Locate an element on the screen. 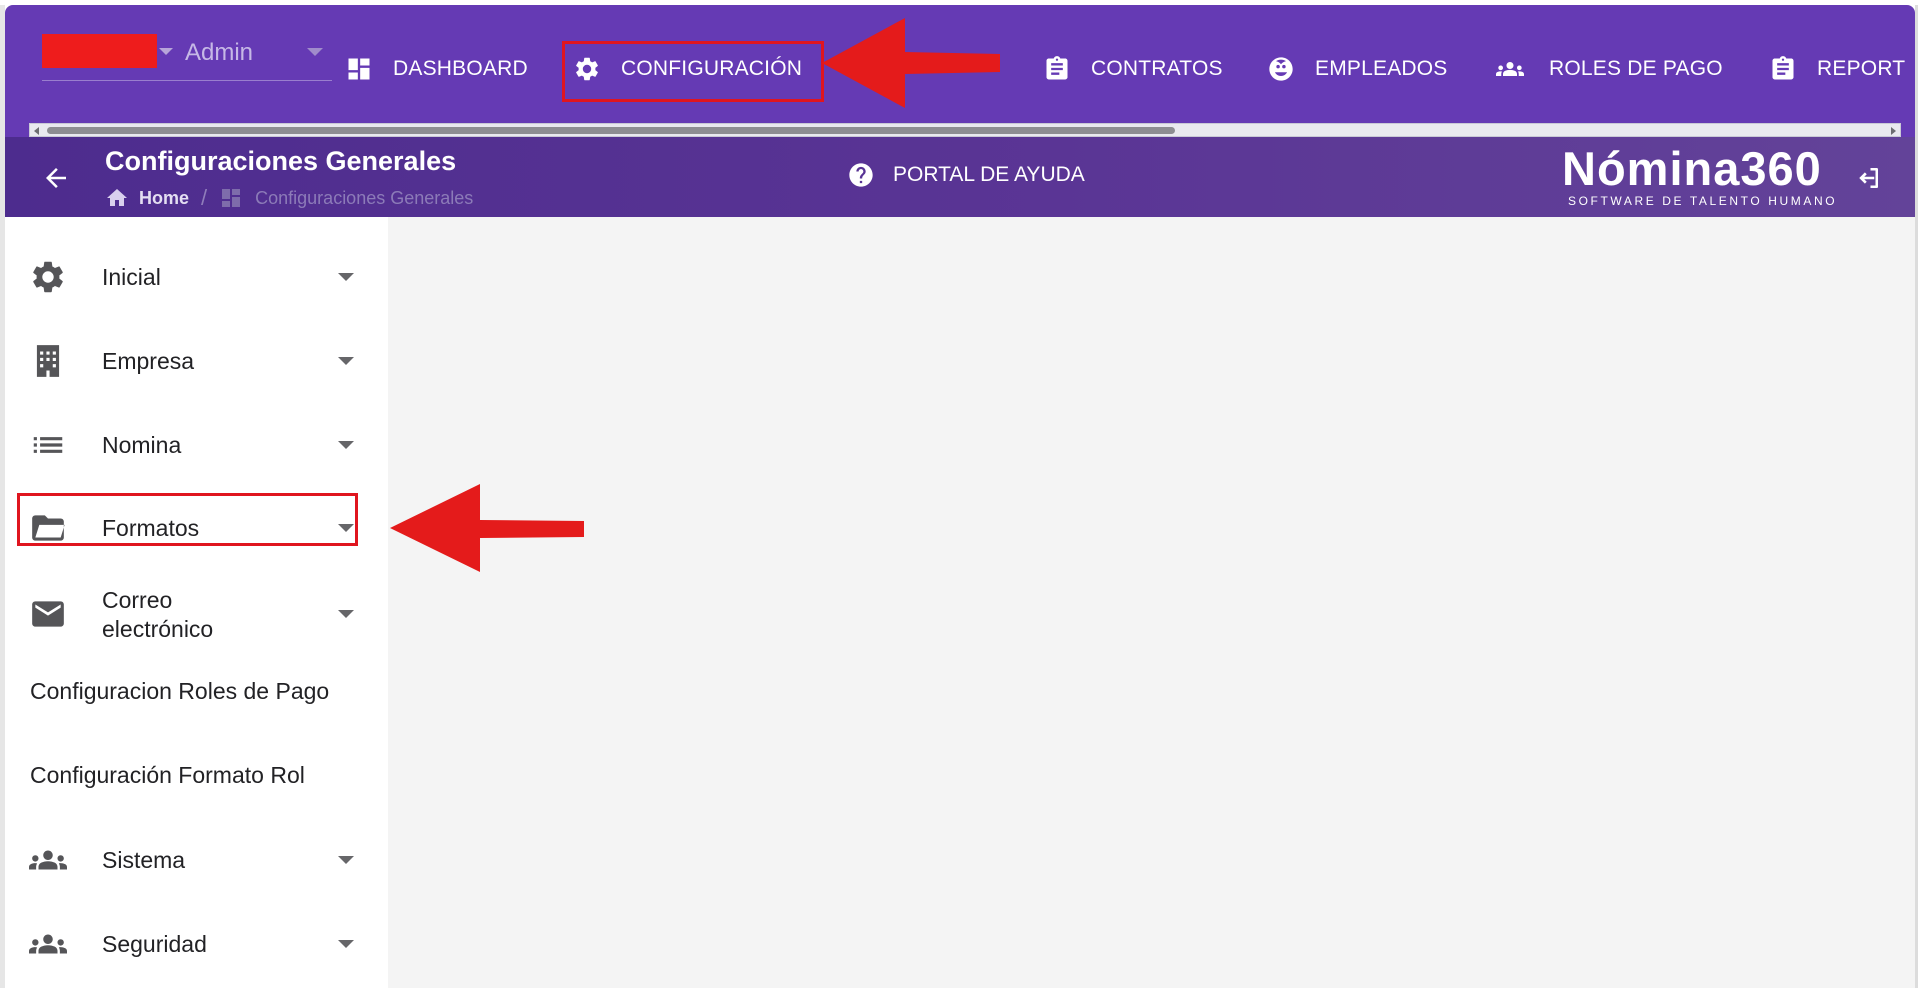 The height and width of the screenshot is (988, 1918). face-icon is located at coordinates (1281, 69).